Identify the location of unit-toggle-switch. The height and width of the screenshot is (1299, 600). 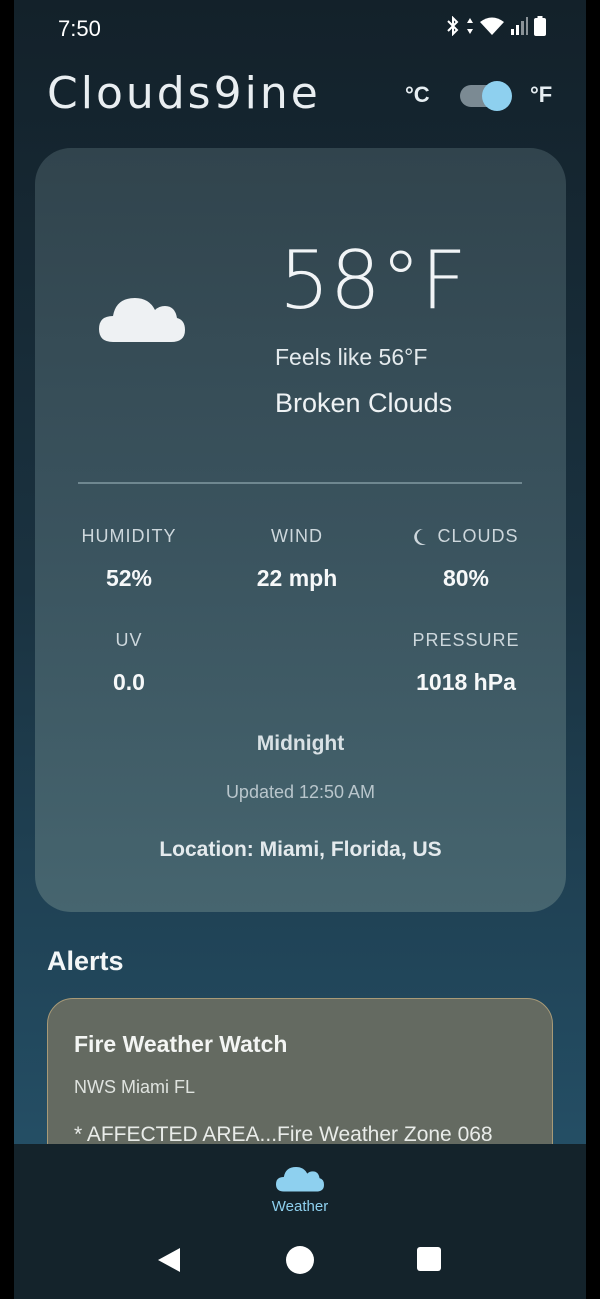
(486, 96).